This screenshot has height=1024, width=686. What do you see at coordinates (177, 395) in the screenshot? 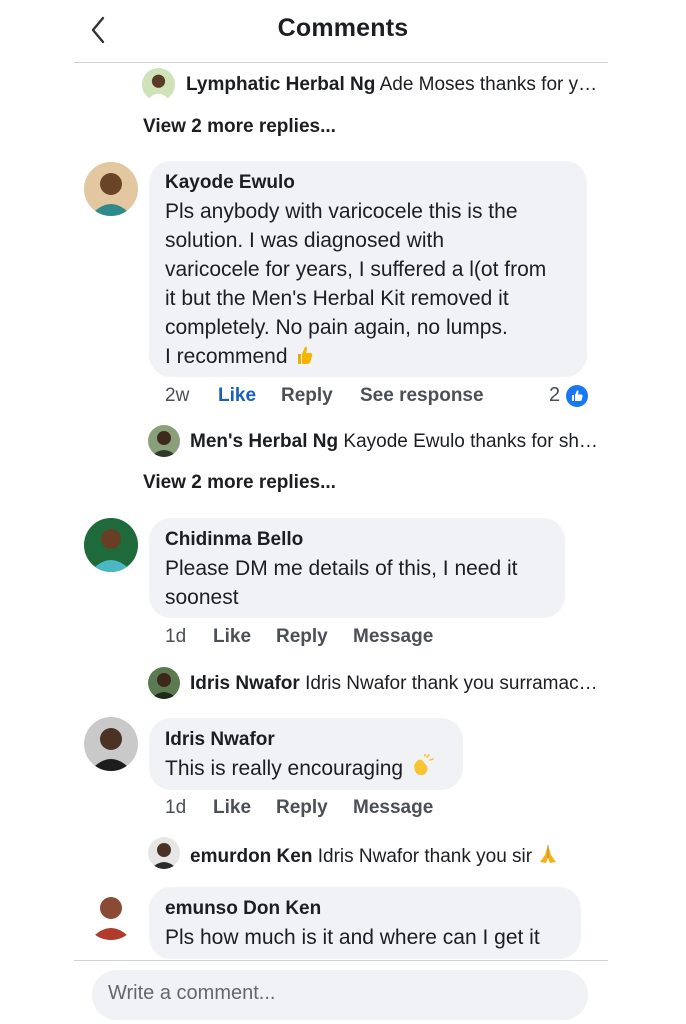
I see `comment-time: 2w` at bounding box center [177, 395].